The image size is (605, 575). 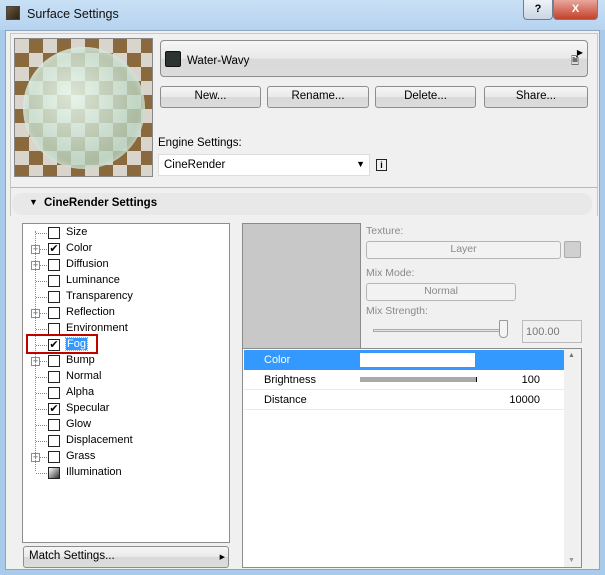 I want to click on param-name: Brightness, so click(x=290, y=380).